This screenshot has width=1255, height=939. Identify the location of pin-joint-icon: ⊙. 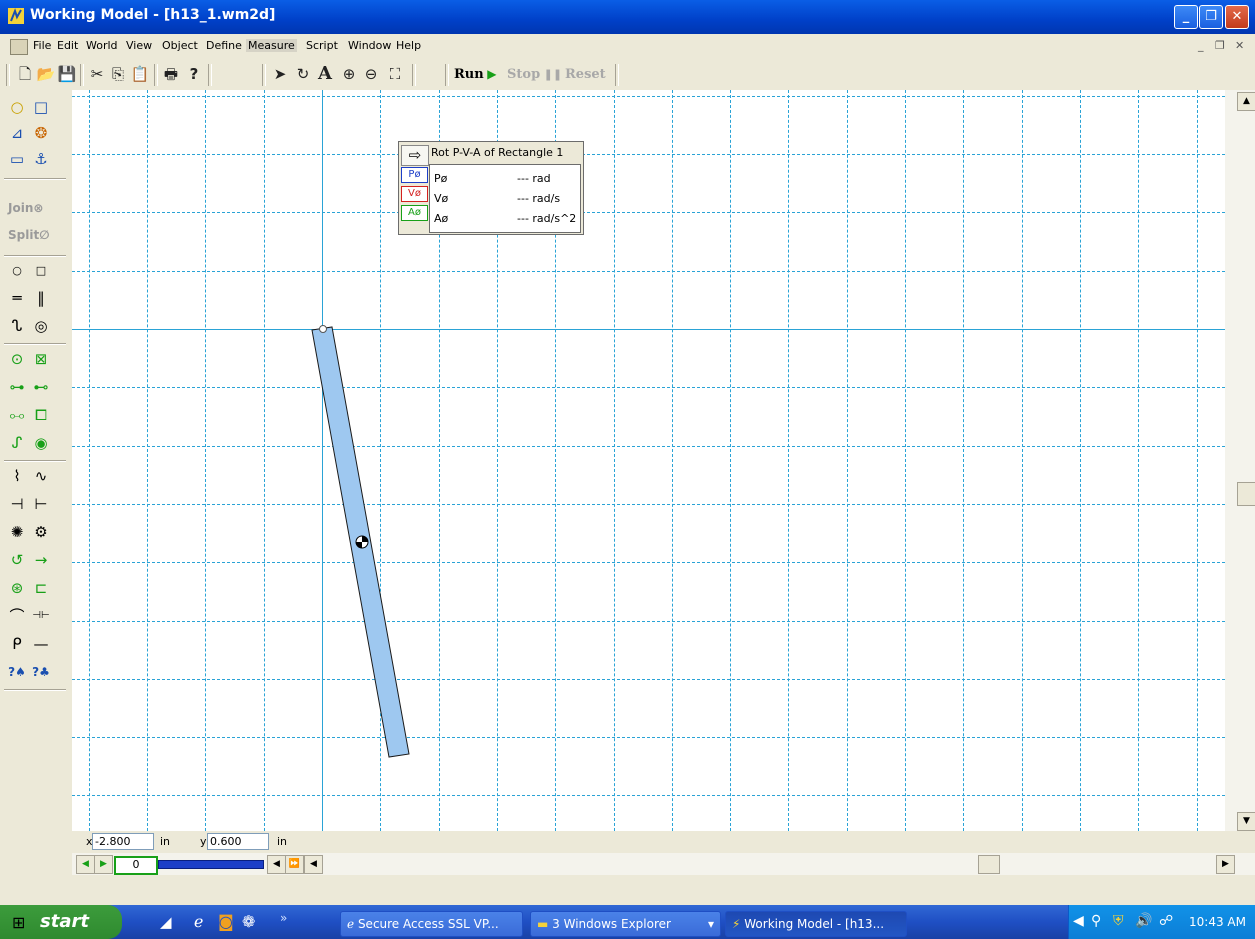
(17, 359).